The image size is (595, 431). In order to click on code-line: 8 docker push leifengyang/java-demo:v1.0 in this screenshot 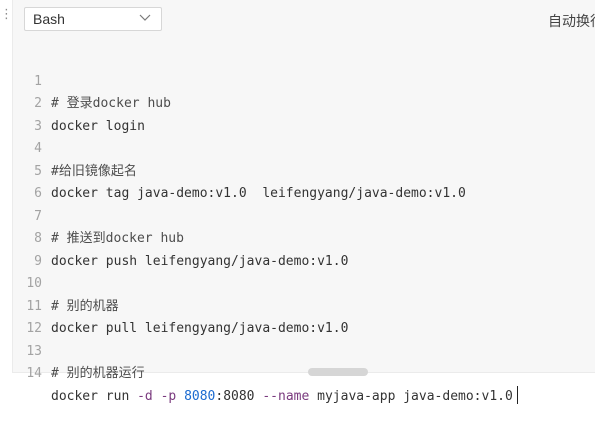, I will do `click(180, 237)`.